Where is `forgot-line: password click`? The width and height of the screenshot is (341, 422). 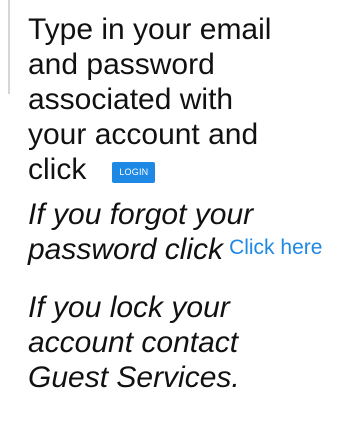 forgot-line: password click is located at coordinates (126, 249).